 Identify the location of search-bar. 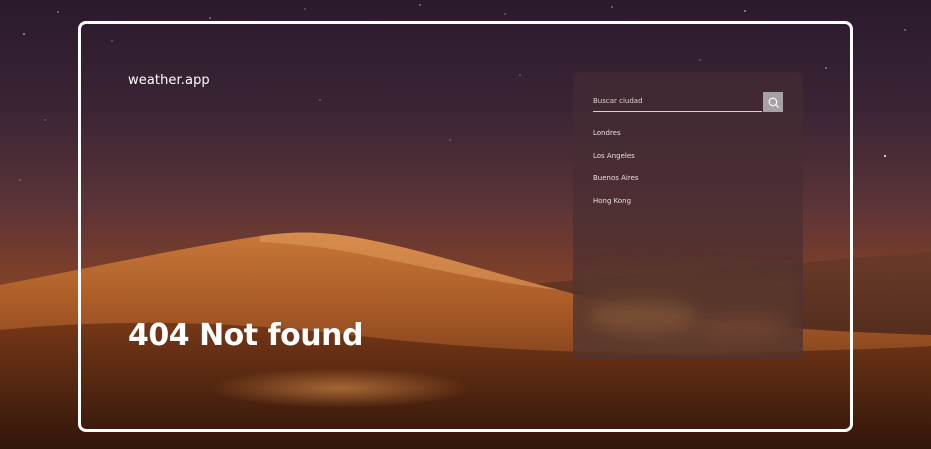
(688, 102).